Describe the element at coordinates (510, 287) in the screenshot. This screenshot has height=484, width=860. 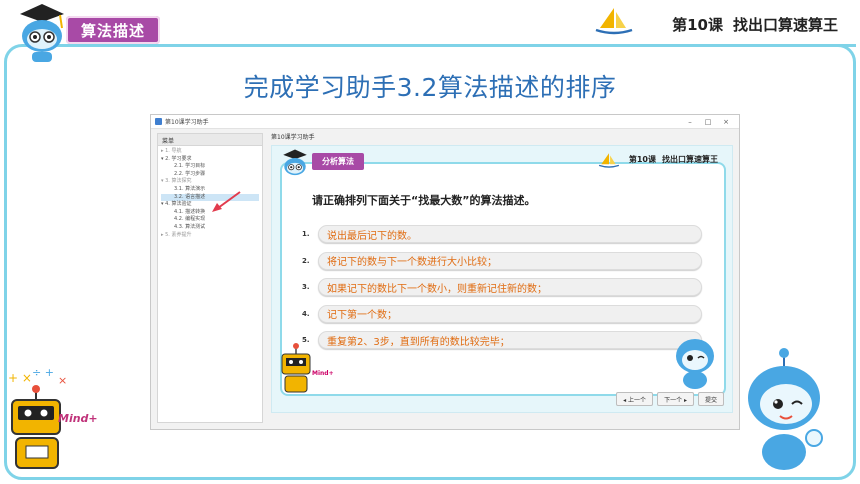
I see `option-pill: 如果记下的数比下一个数小，则重新记住新的数；` at that location.